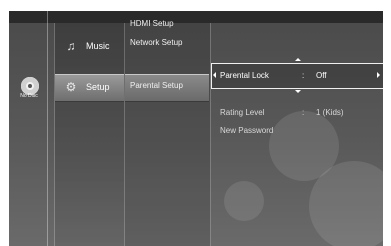 The image size is (391, 246). Describe the element at coordinates (98, 87) in the screenshot. I see `menu-item-label: Setup` at that location.